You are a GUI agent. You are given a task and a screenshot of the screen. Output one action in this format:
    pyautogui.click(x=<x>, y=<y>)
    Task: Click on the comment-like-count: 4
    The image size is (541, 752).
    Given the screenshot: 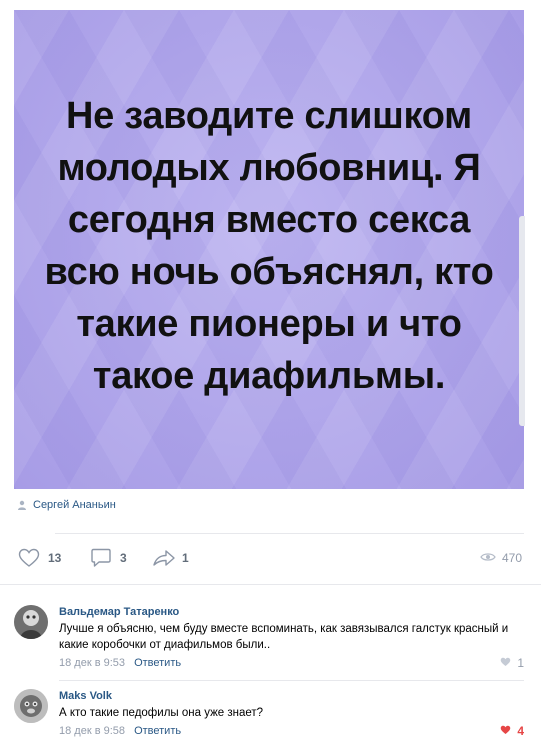 What is the action you would take?
    pyautogui.click(x=520, y=731)
    